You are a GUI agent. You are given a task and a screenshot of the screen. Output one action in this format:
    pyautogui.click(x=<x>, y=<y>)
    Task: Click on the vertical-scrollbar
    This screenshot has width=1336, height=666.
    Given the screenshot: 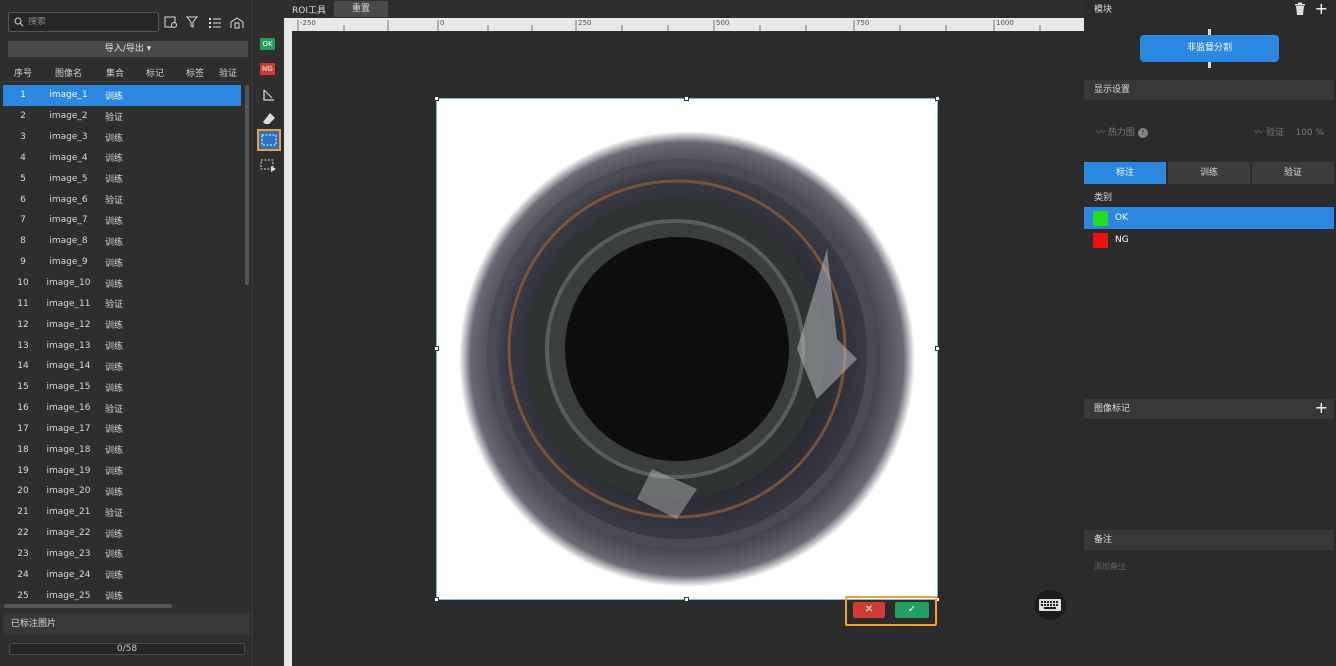 What is the action you would take?
    pyautogui.click(x=247, y=185)
    